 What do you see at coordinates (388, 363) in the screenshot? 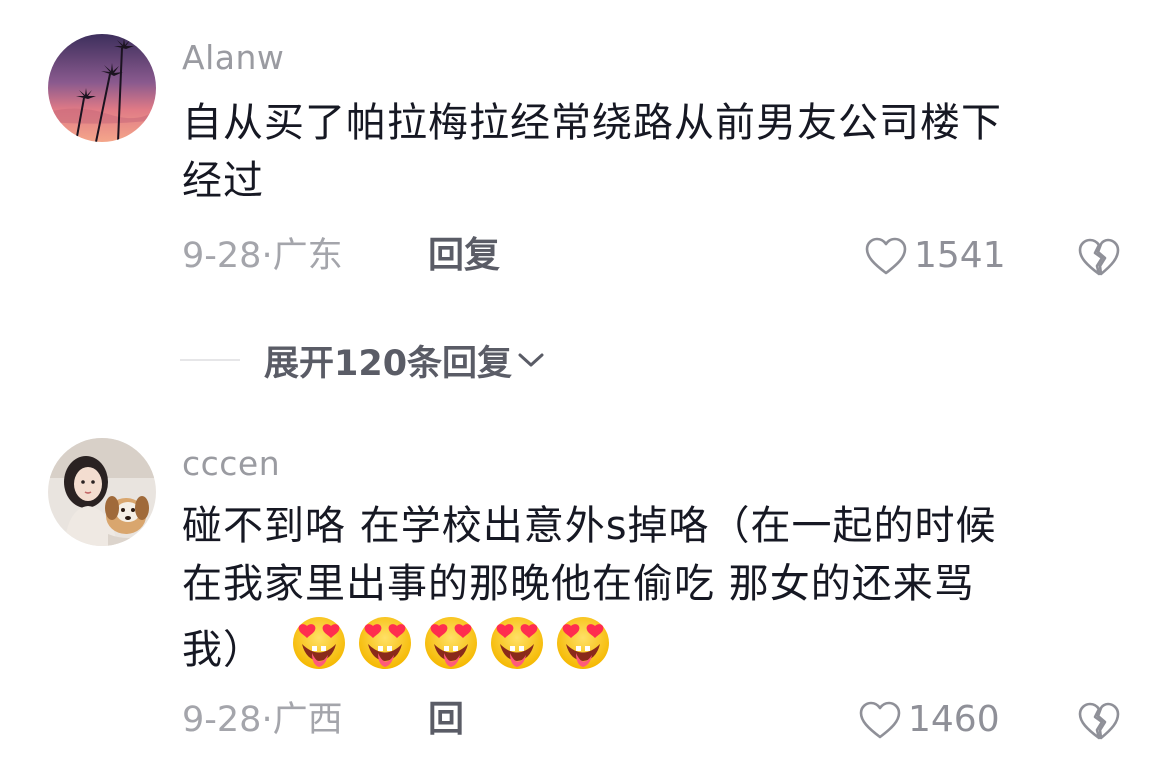
I see `expand-replies-label: 展开120条回复` at bounding box center [388, 363].